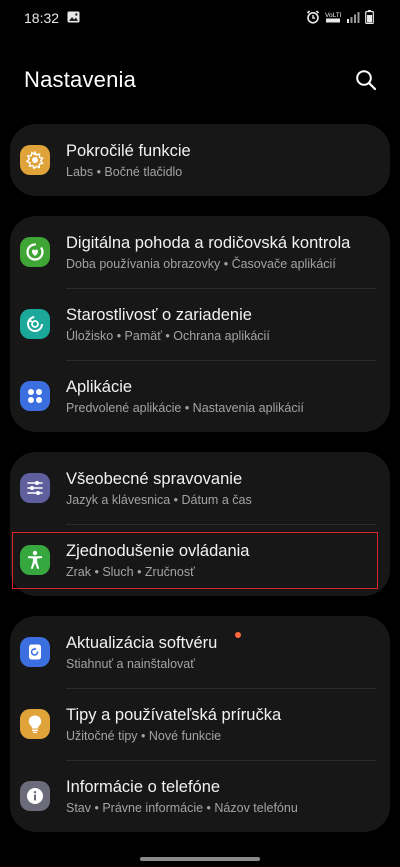 This screenshot has height=867, width=400. I want to click on item-title: Tipy a používateľská príručka, so click(174, 714).